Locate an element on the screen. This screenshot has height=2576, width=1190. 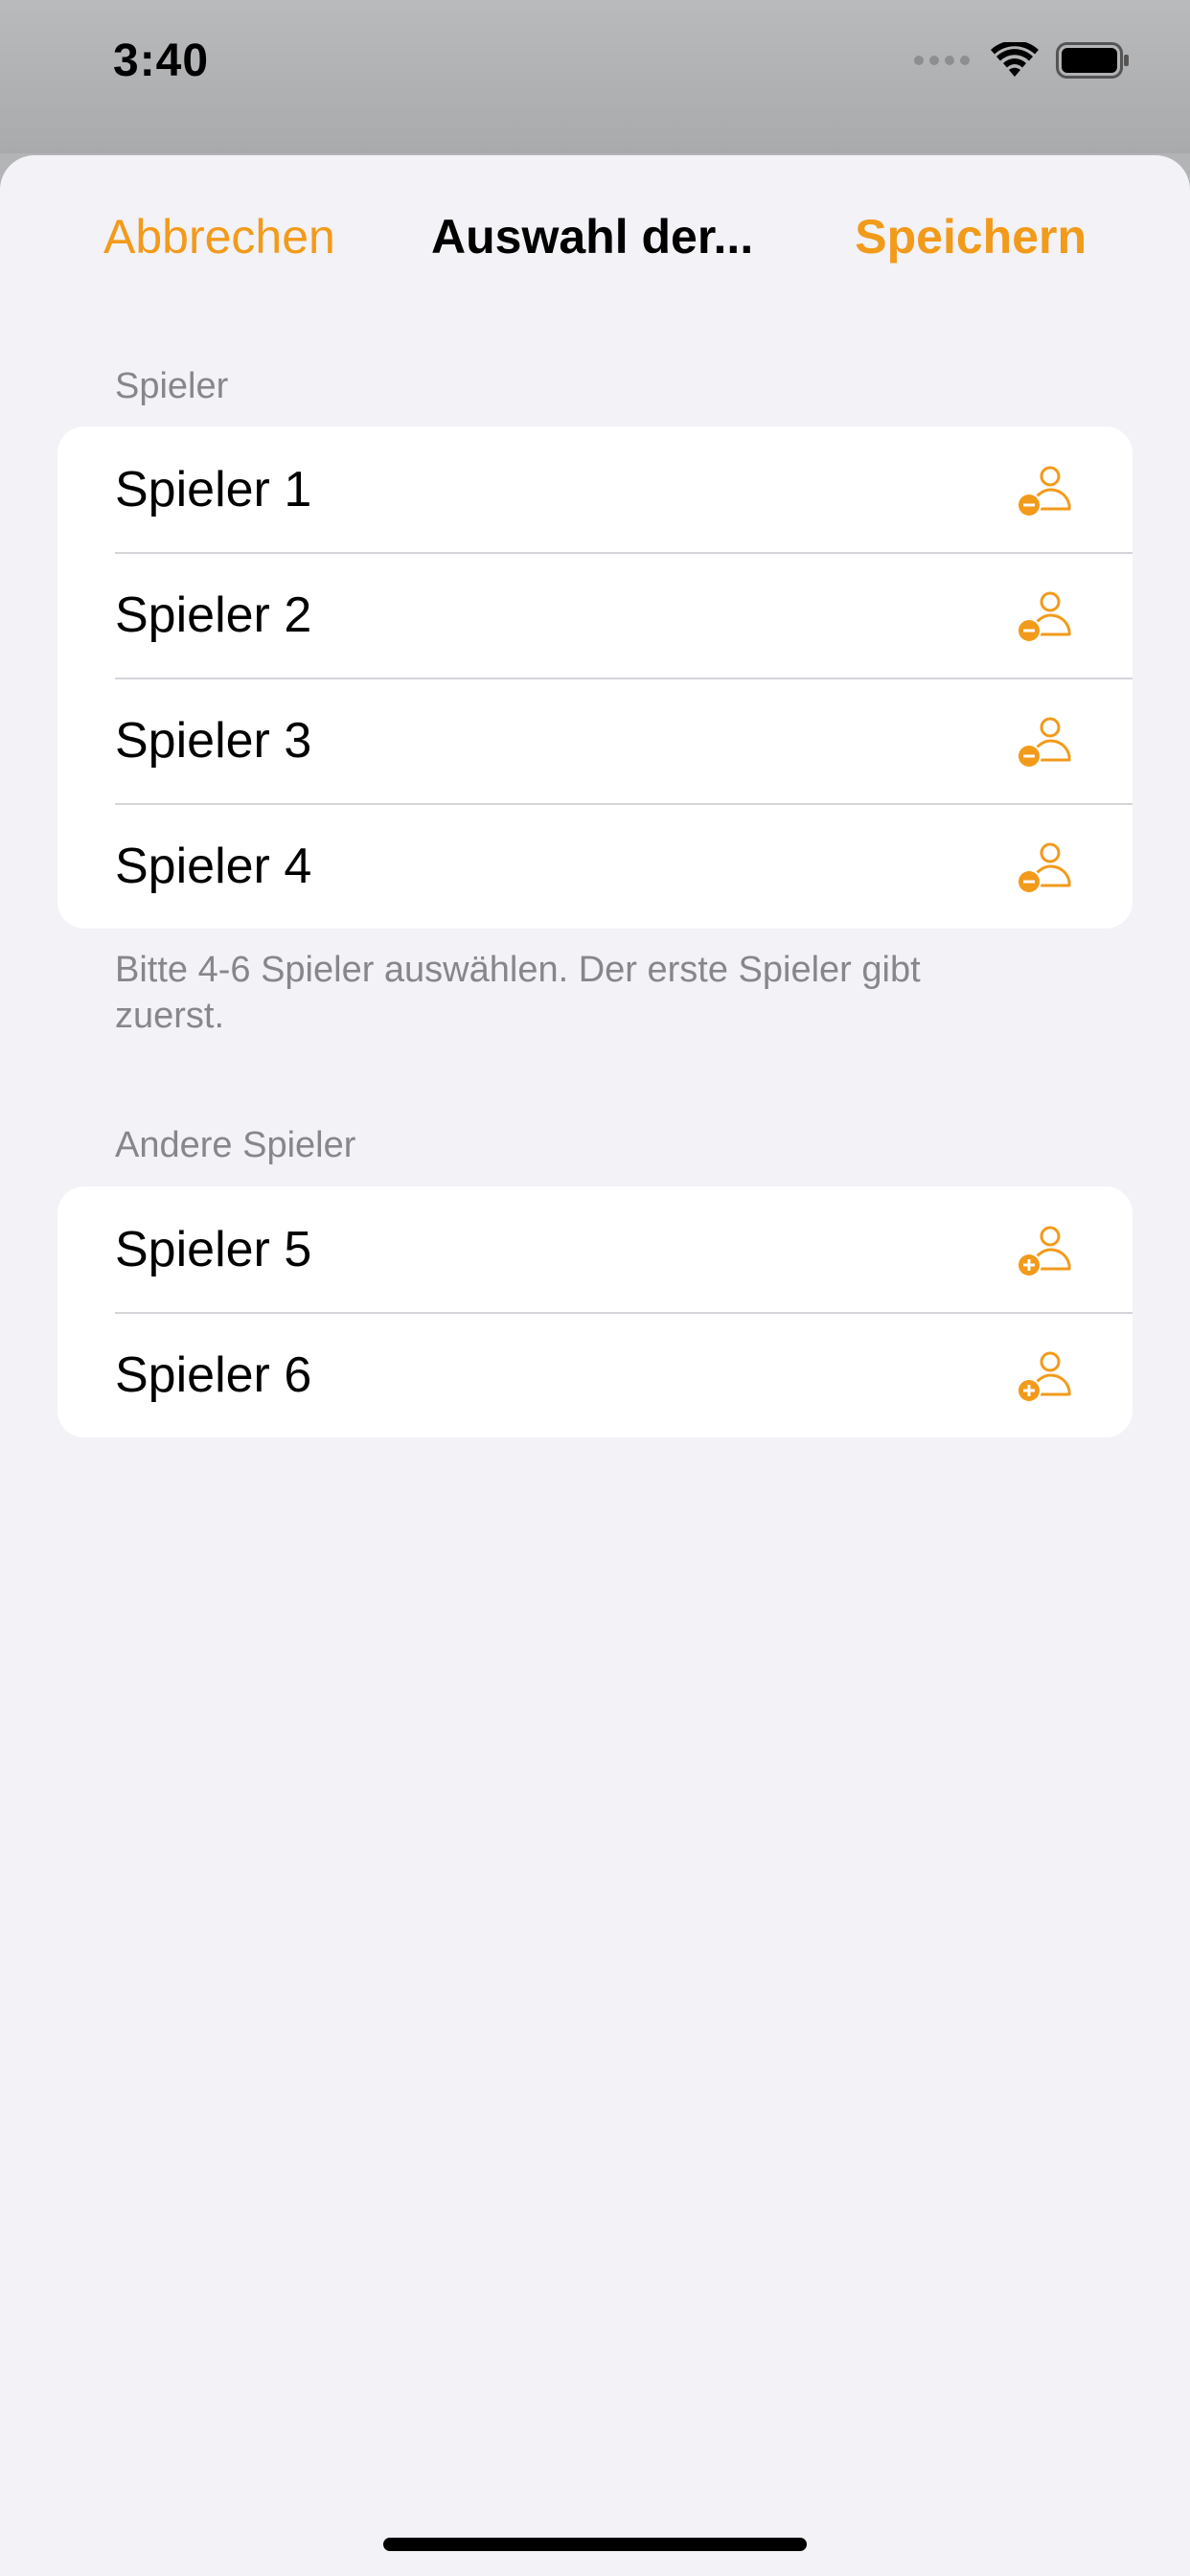
list-item-player: Spieler 3 is located at coordinates (595, 740).